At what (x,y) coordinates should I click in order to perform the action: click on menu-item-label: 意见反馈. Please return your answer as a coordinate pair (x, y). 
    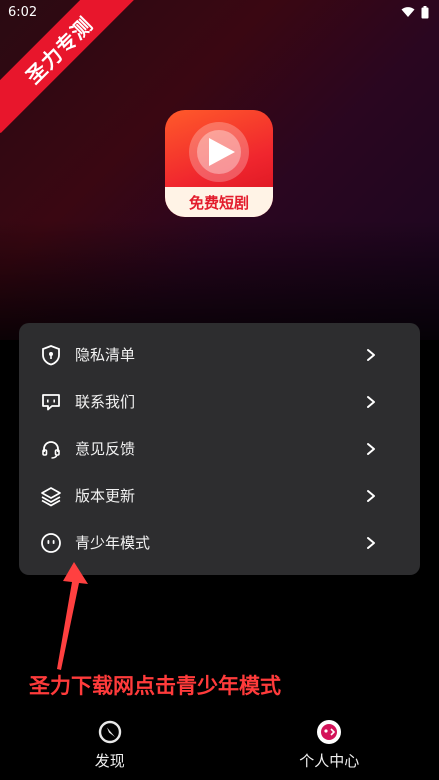
    Looking at the image, I should click on (105, 449).